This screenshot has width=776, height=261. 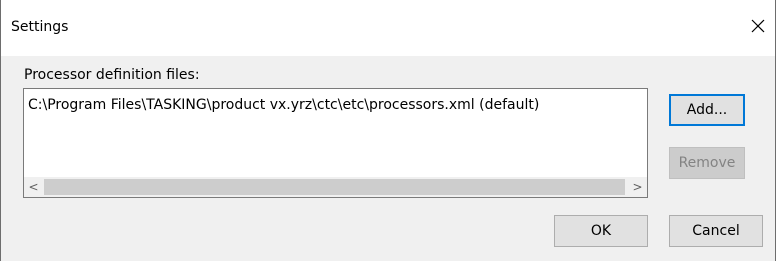 I want to click on cancel-button: Cancel, so click(x=716, y=231).